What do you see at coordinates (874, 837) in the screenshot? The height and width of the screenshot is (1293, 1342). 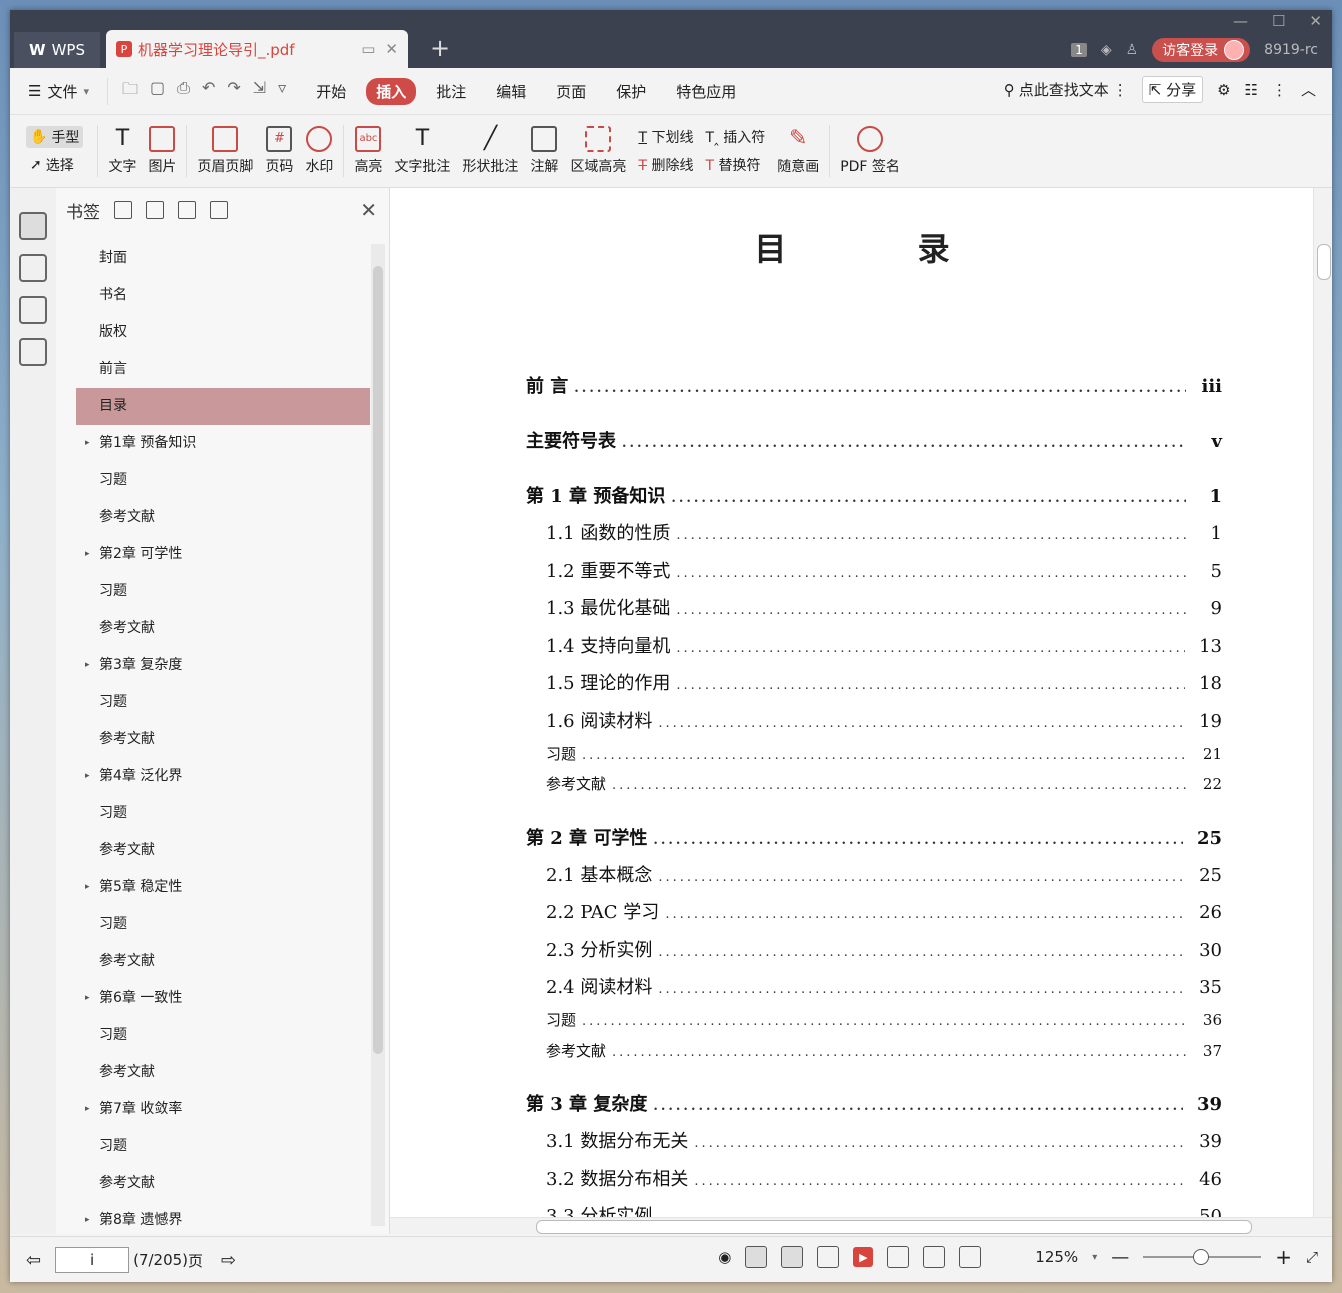 I see `toc-row: 第 2 章 可学性 25` at bounding box center [874, 837].